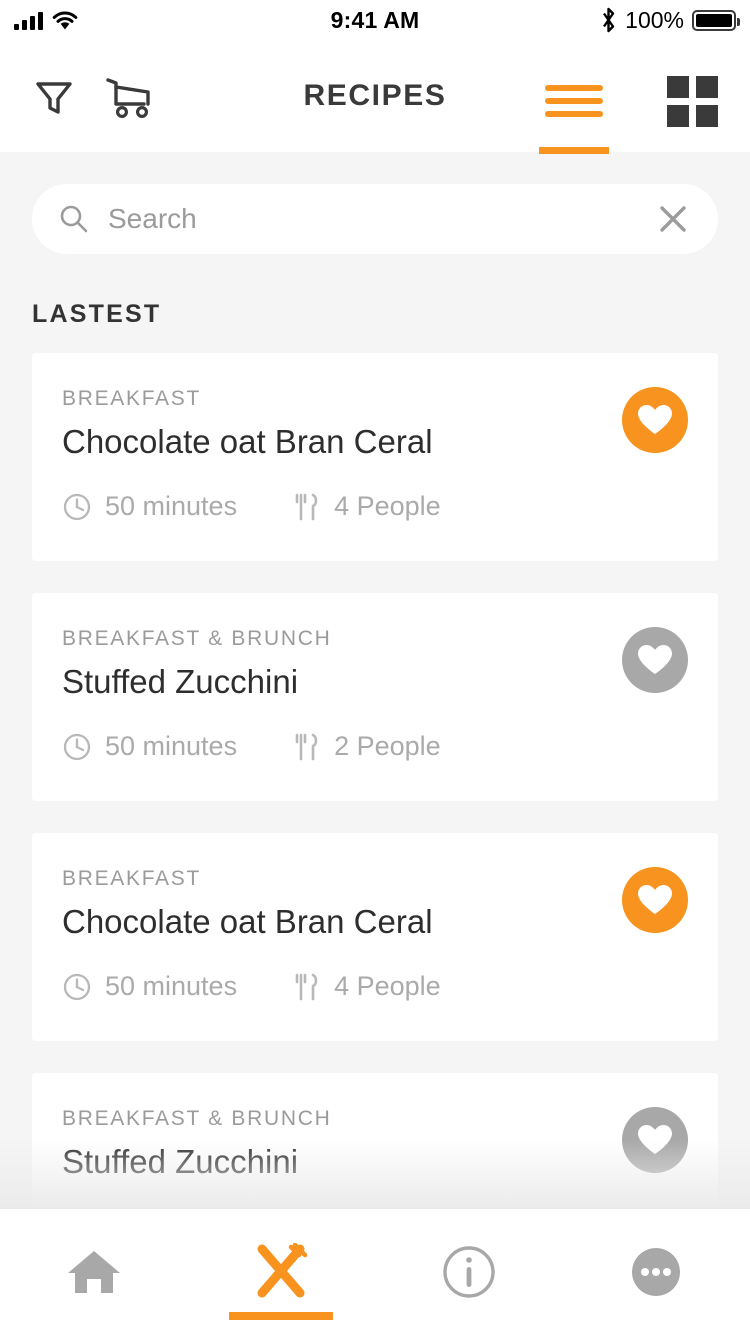 The image size is (750, 1334). I want to click on search-icon, so click(74, 219).